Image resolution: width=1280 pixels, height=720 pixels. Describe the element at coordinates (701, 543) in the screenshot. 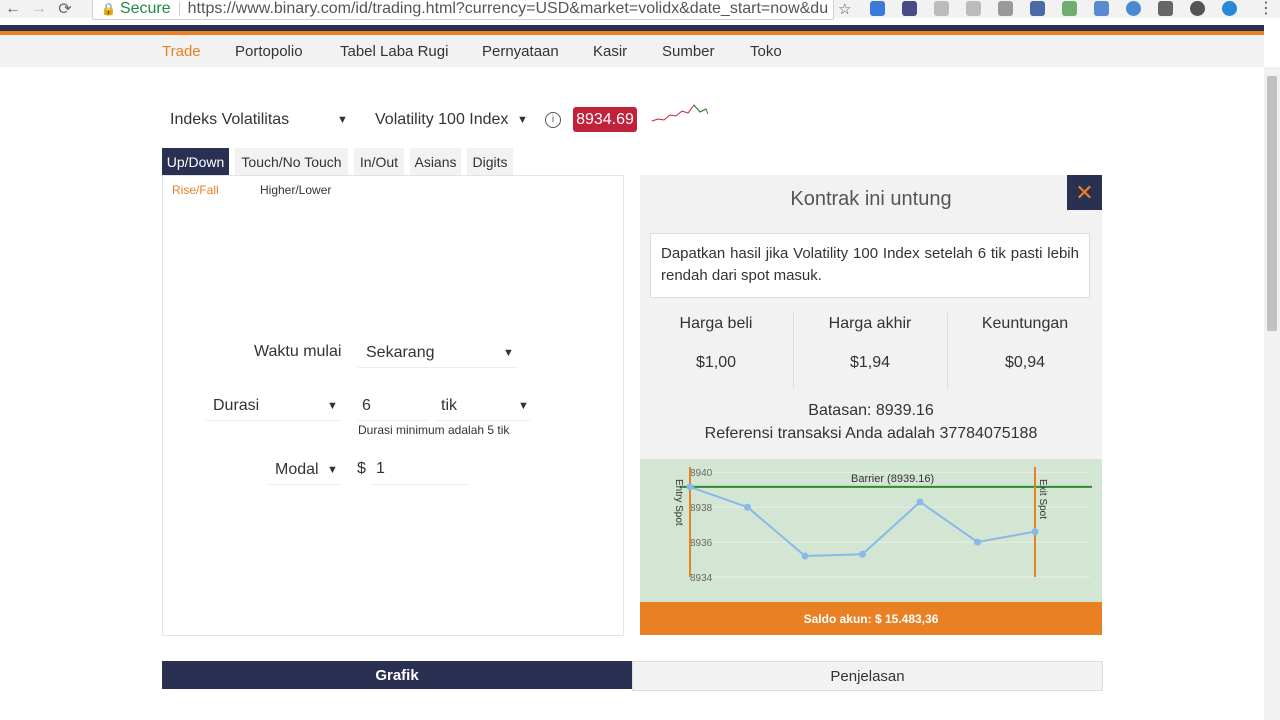

I see `y-tick-label: 8936` at that location.